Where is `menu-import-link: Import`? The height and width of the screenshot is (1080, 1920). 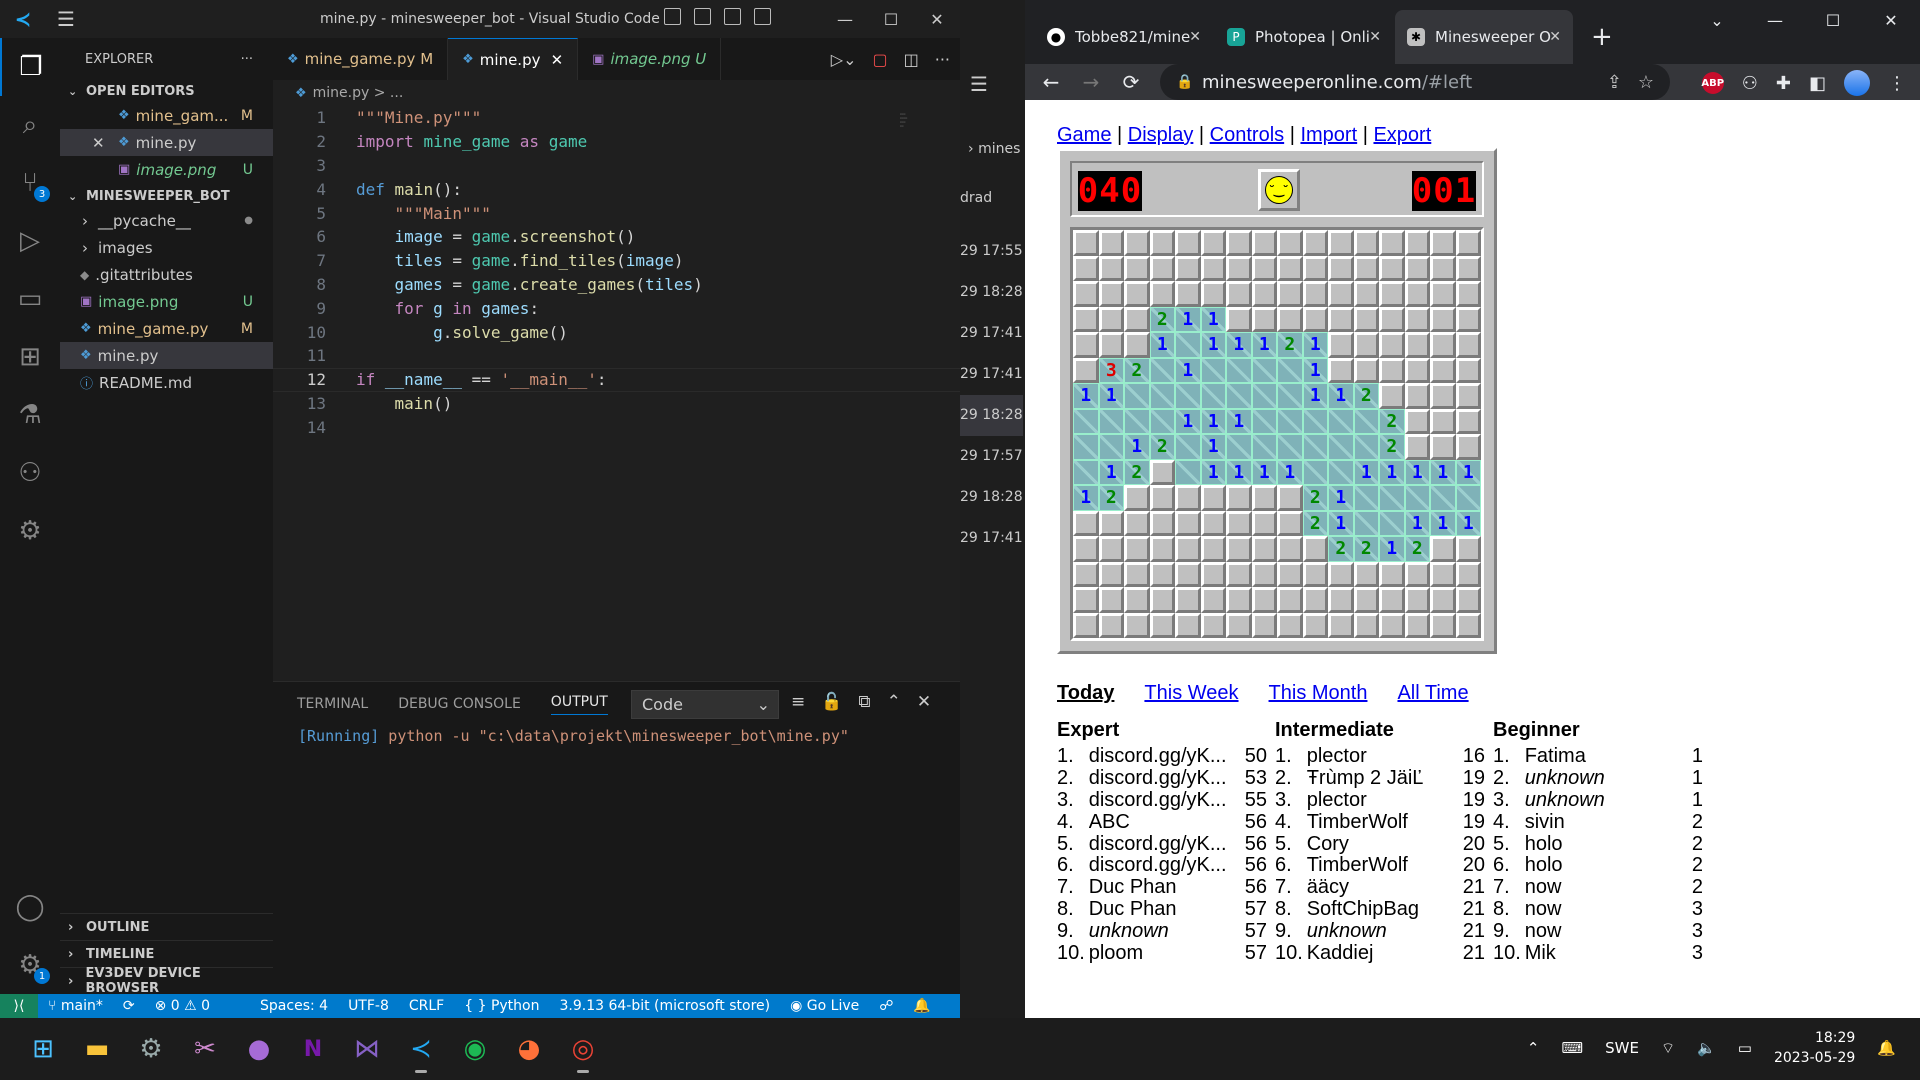
menu-import-link: Import is located at coordinates (1328, 135).